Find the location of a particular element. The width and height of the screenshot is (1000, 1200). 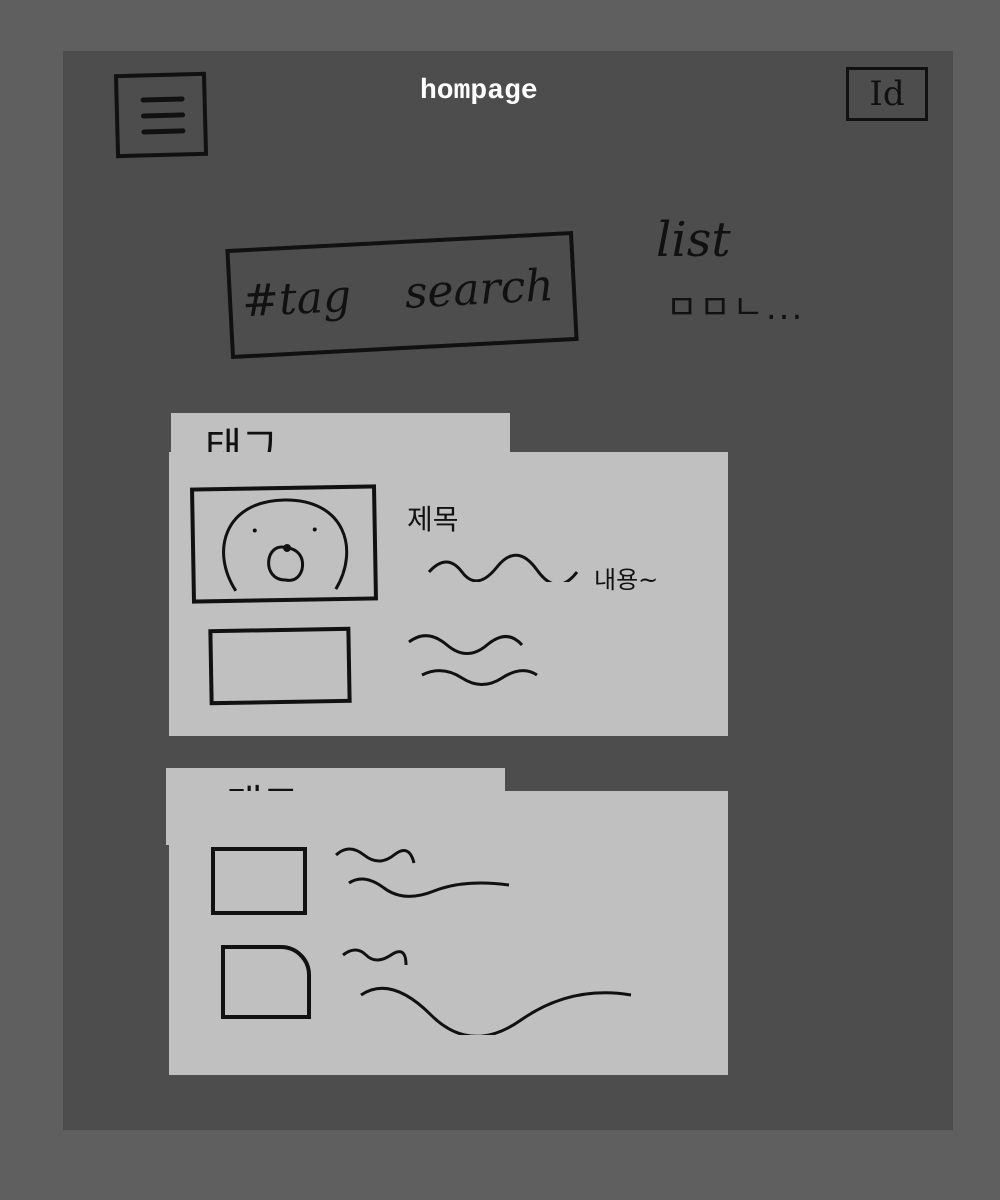

list-label: list is located at coordinates (693, 240).